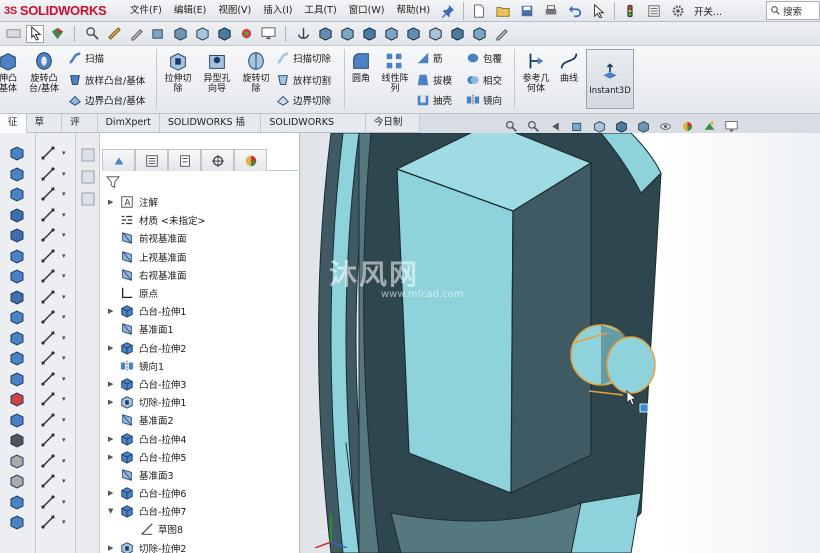 This screenshot has height=553, width=820. Describe the element at coordinates (198, 220) in the screenshot. I see `feature-tree-item: 材质 <未指定>` at that location.